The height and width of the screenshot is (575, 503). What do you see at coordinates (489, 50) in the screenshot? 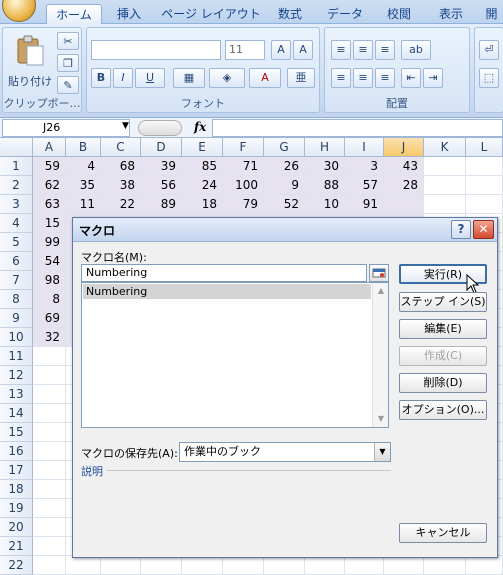
I see `wrap-text-button: ⏎` at bounding box center [489, 50].